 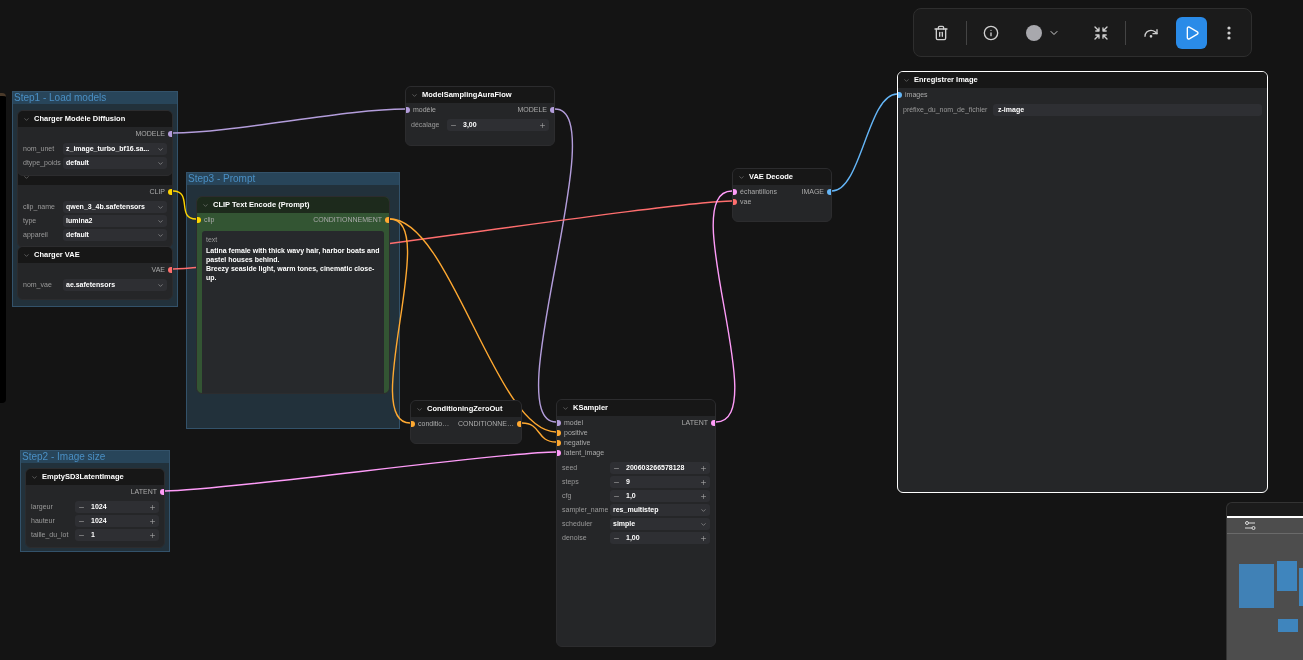 I want to click on group-title: Step1 - Load models, so click(x=60, y=98).